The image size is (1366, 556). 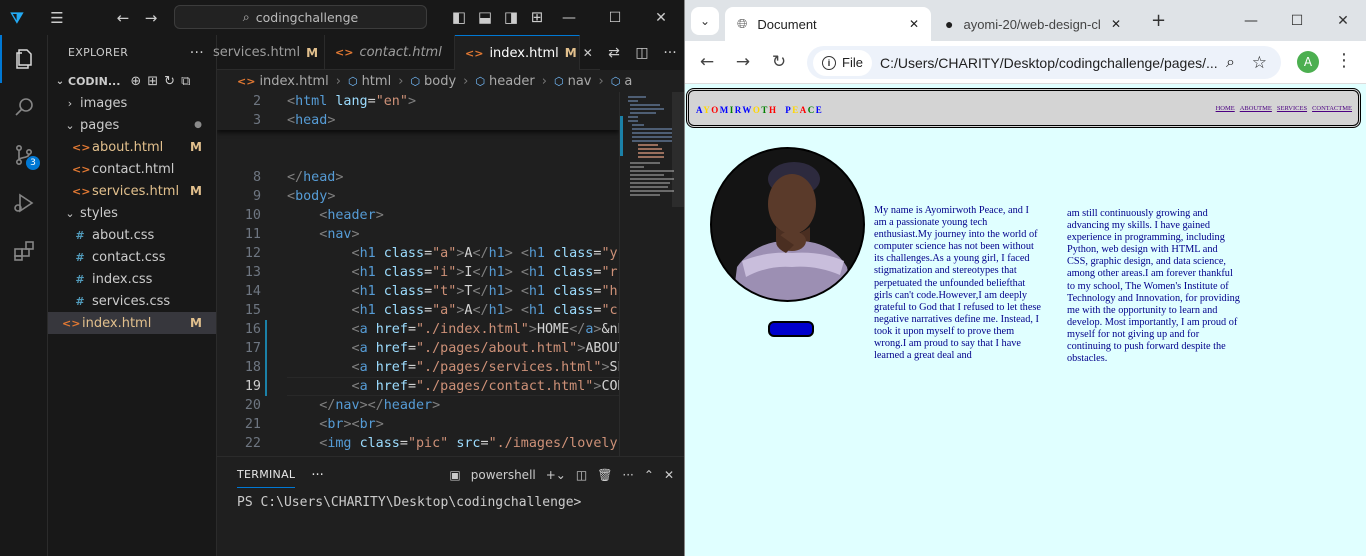 What do you see at coordinates (132, 213) in the screenshot?
I see `file-tree-item: ⌄ styles` at bounding box center [132, 213].